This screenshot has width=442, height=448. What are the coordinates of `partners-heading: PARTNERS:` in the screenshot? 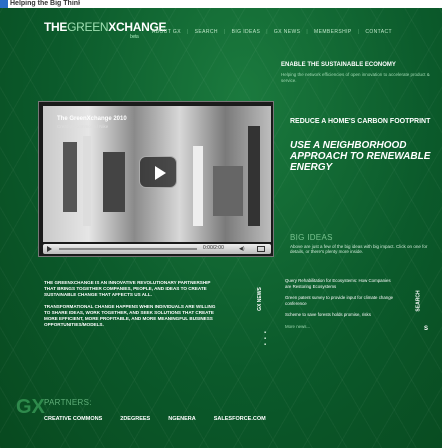 It's located at (68, 402).